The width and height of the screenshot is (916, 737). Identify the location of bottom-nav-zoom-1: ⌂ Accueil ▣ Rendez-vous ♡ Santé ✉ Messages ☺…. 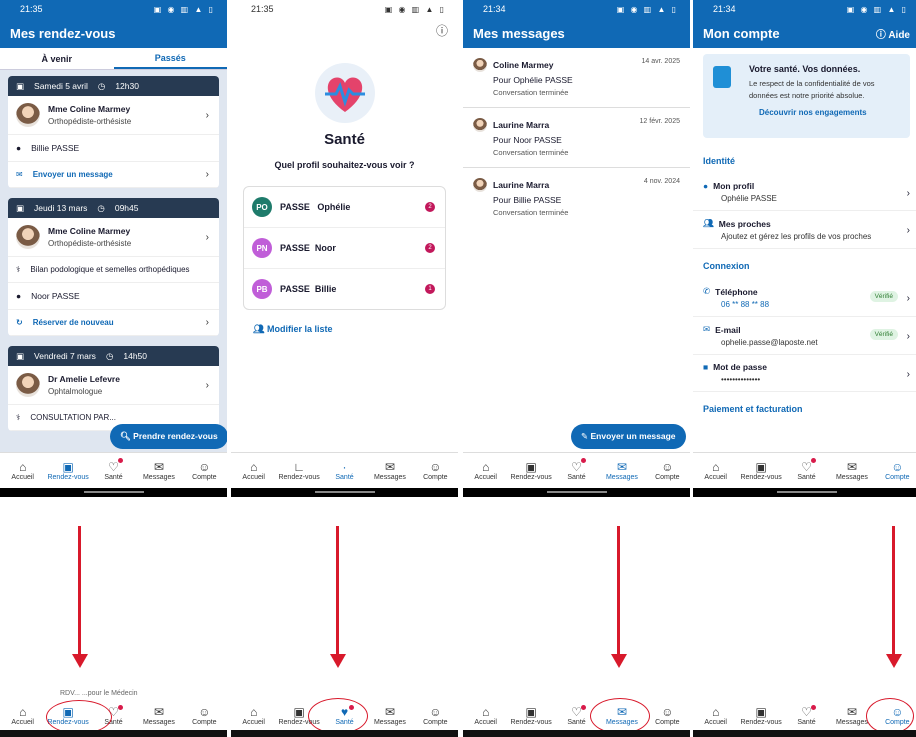
(113, 715).